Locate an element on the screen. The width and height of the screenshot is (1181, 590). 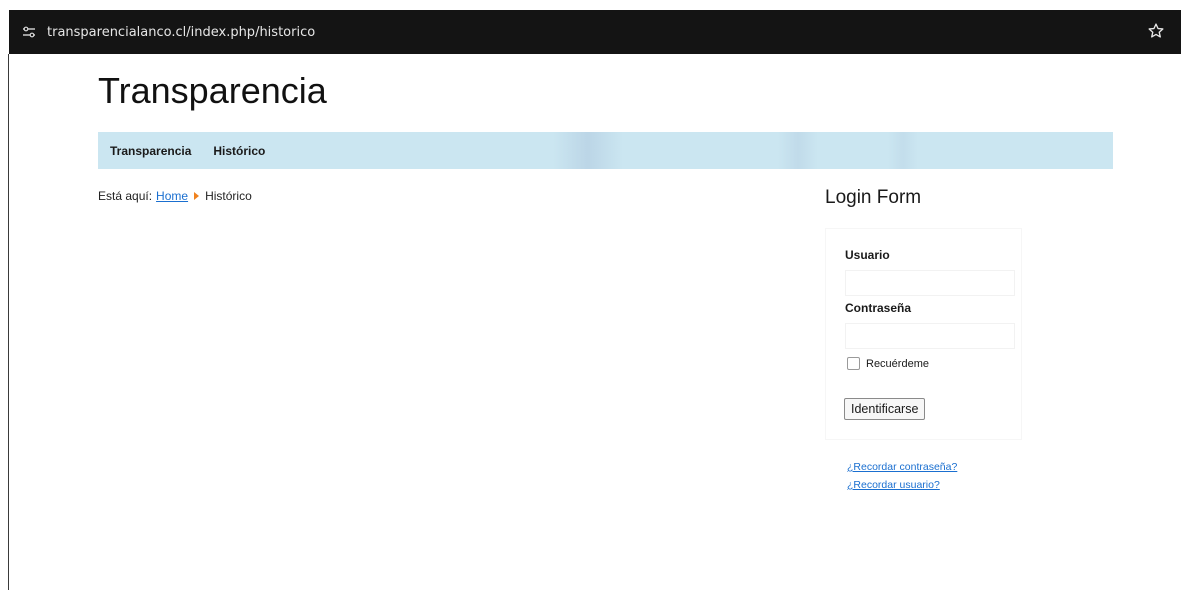
forgot-password-link: ¿Recordar contraseña? is located at coordinates (902, 467).